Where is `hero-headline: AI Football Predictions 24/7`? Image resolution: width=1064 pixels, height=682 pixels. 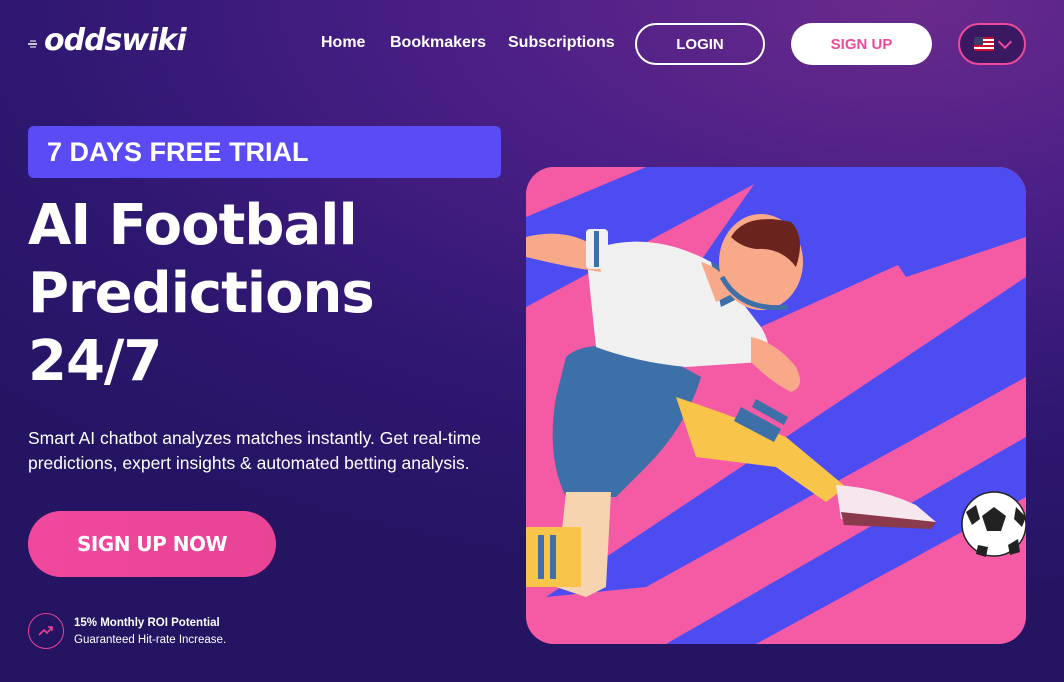
hero-headline: AI Football Predictions 24/7 is located at coordinates (268, 294).